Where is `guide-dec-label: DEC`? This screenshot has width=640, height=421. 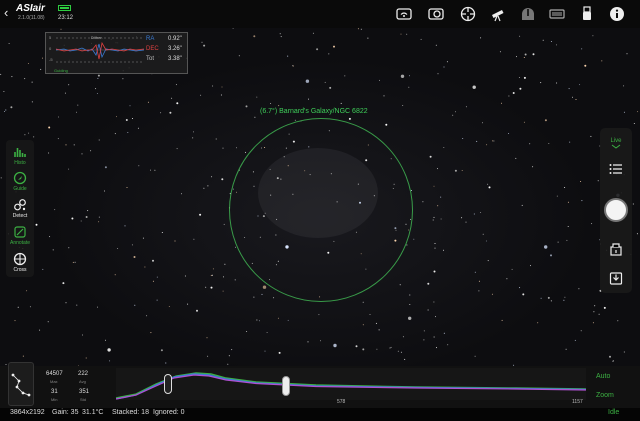 guide-dec-label: DEC is located at coordinates (152, 49).